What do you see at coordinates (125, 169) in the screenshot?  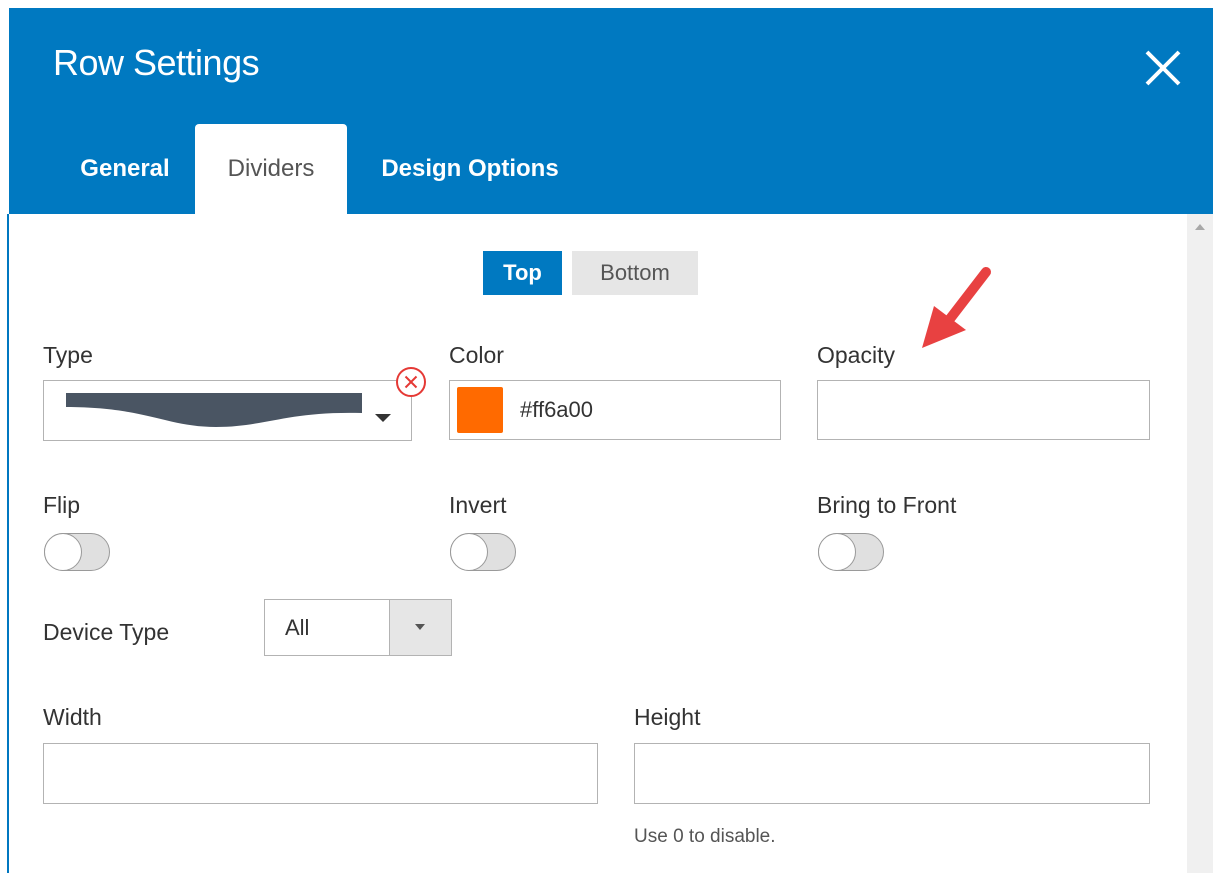 I see `tab-general: General` at bounding box center [125, 169].